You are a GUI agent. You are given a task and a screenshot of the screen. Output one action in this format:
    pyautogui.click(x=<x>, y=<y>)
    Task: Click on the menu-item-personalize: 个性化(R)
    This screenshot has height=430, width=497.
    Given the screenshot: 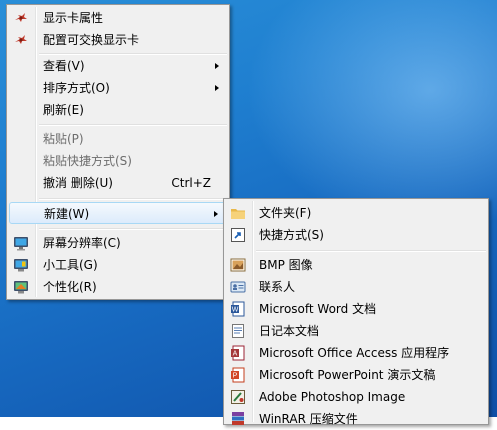 What is the action you would take?
    pyautogui.click(x=118, y=287)
    